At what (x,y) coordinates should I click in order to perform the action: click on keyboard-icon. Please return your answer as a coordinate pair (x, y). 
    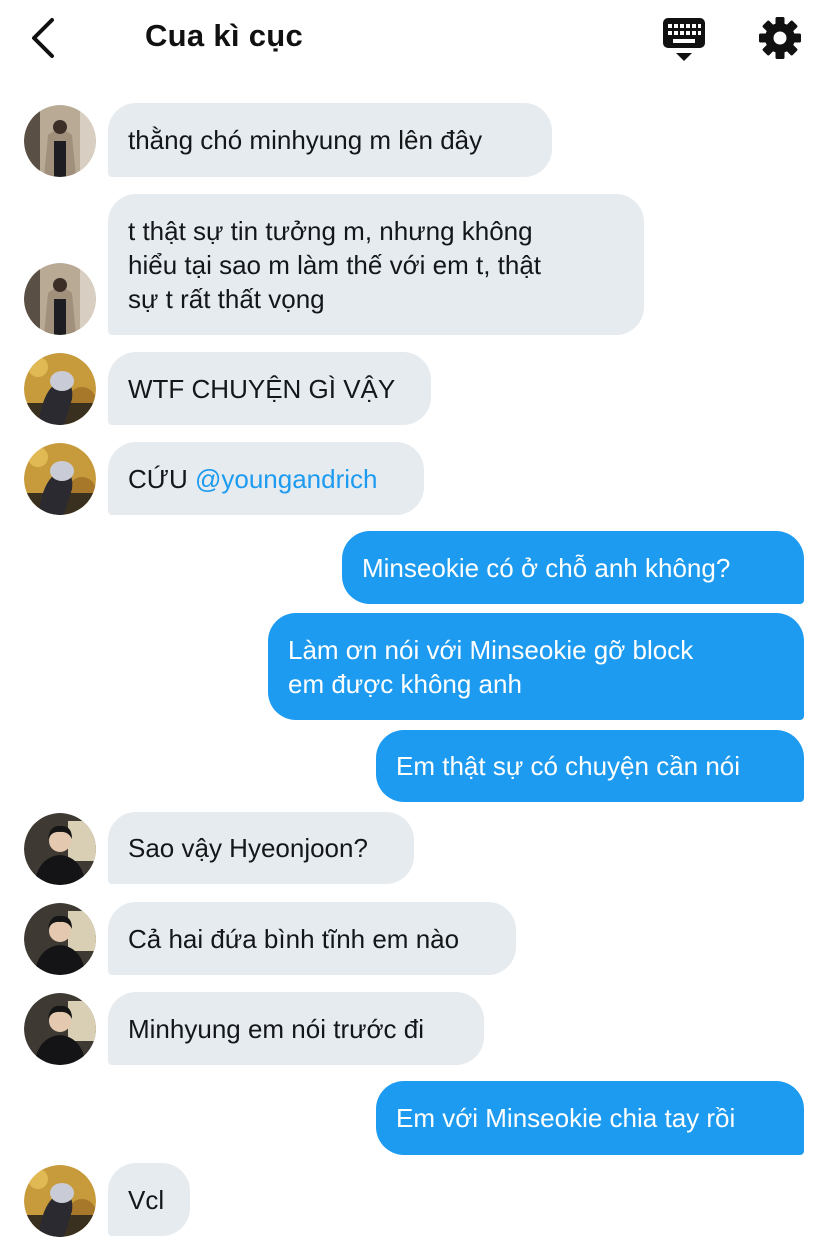
    Looking at the image, I should click on (684, 39).